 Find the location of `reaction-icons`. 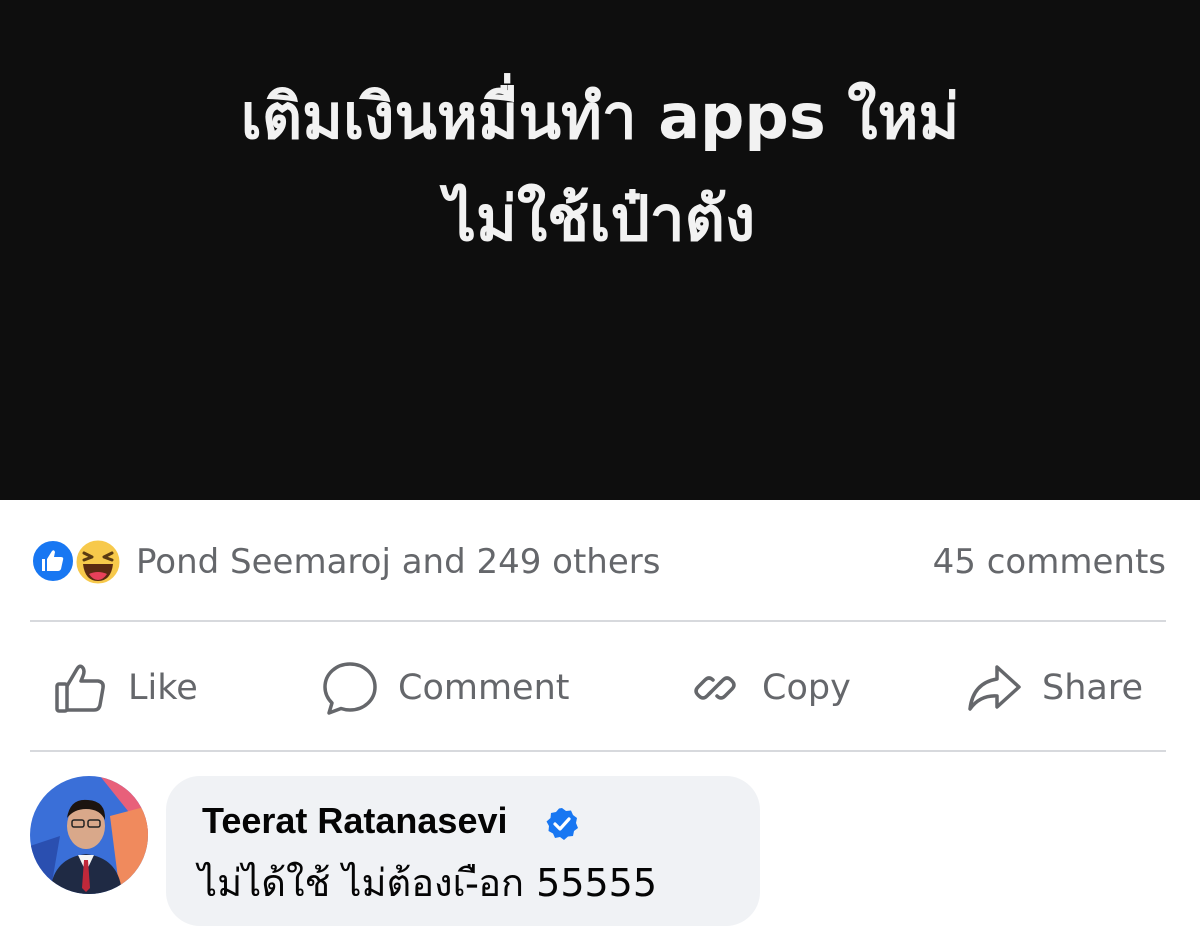

reaction-icons is located at coordinates (78, 562).